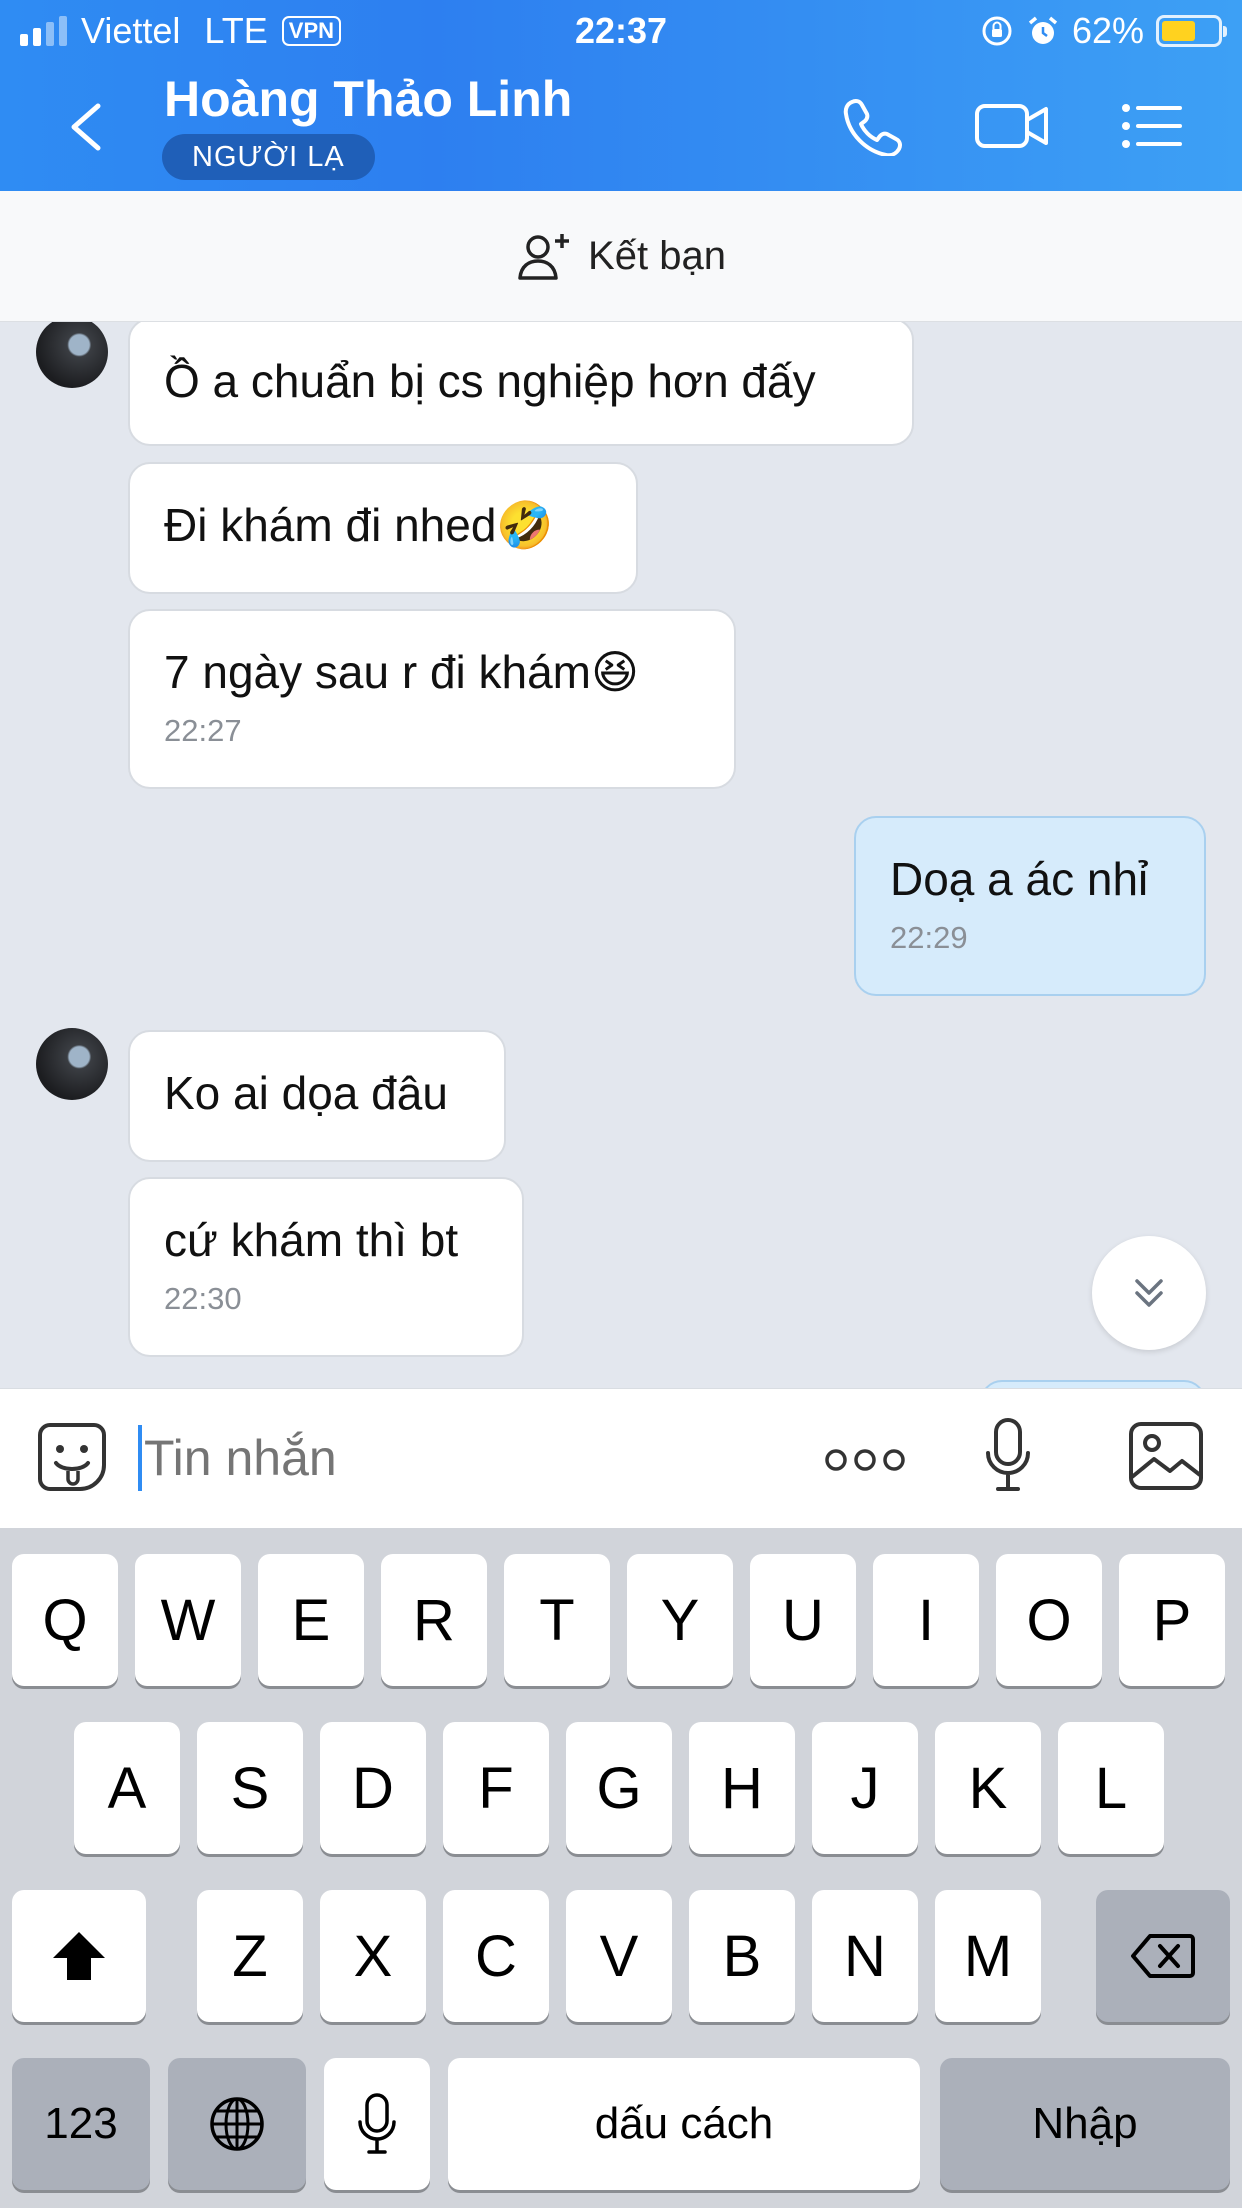 Image resolution: width=1242 pixels, height=2208 pixels. What do you see at coordinates (680, 1620) in the screenshot?
I see `key-y: Y` at bounding box center [680, 1620].